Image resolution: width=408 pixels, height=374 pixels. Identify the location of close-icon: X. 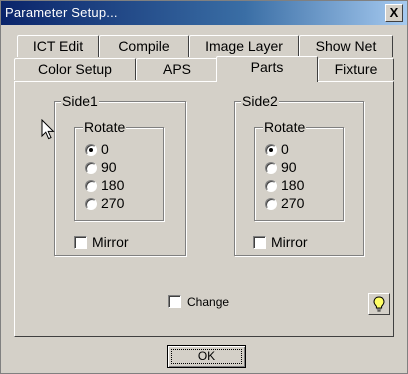
(394, 12).